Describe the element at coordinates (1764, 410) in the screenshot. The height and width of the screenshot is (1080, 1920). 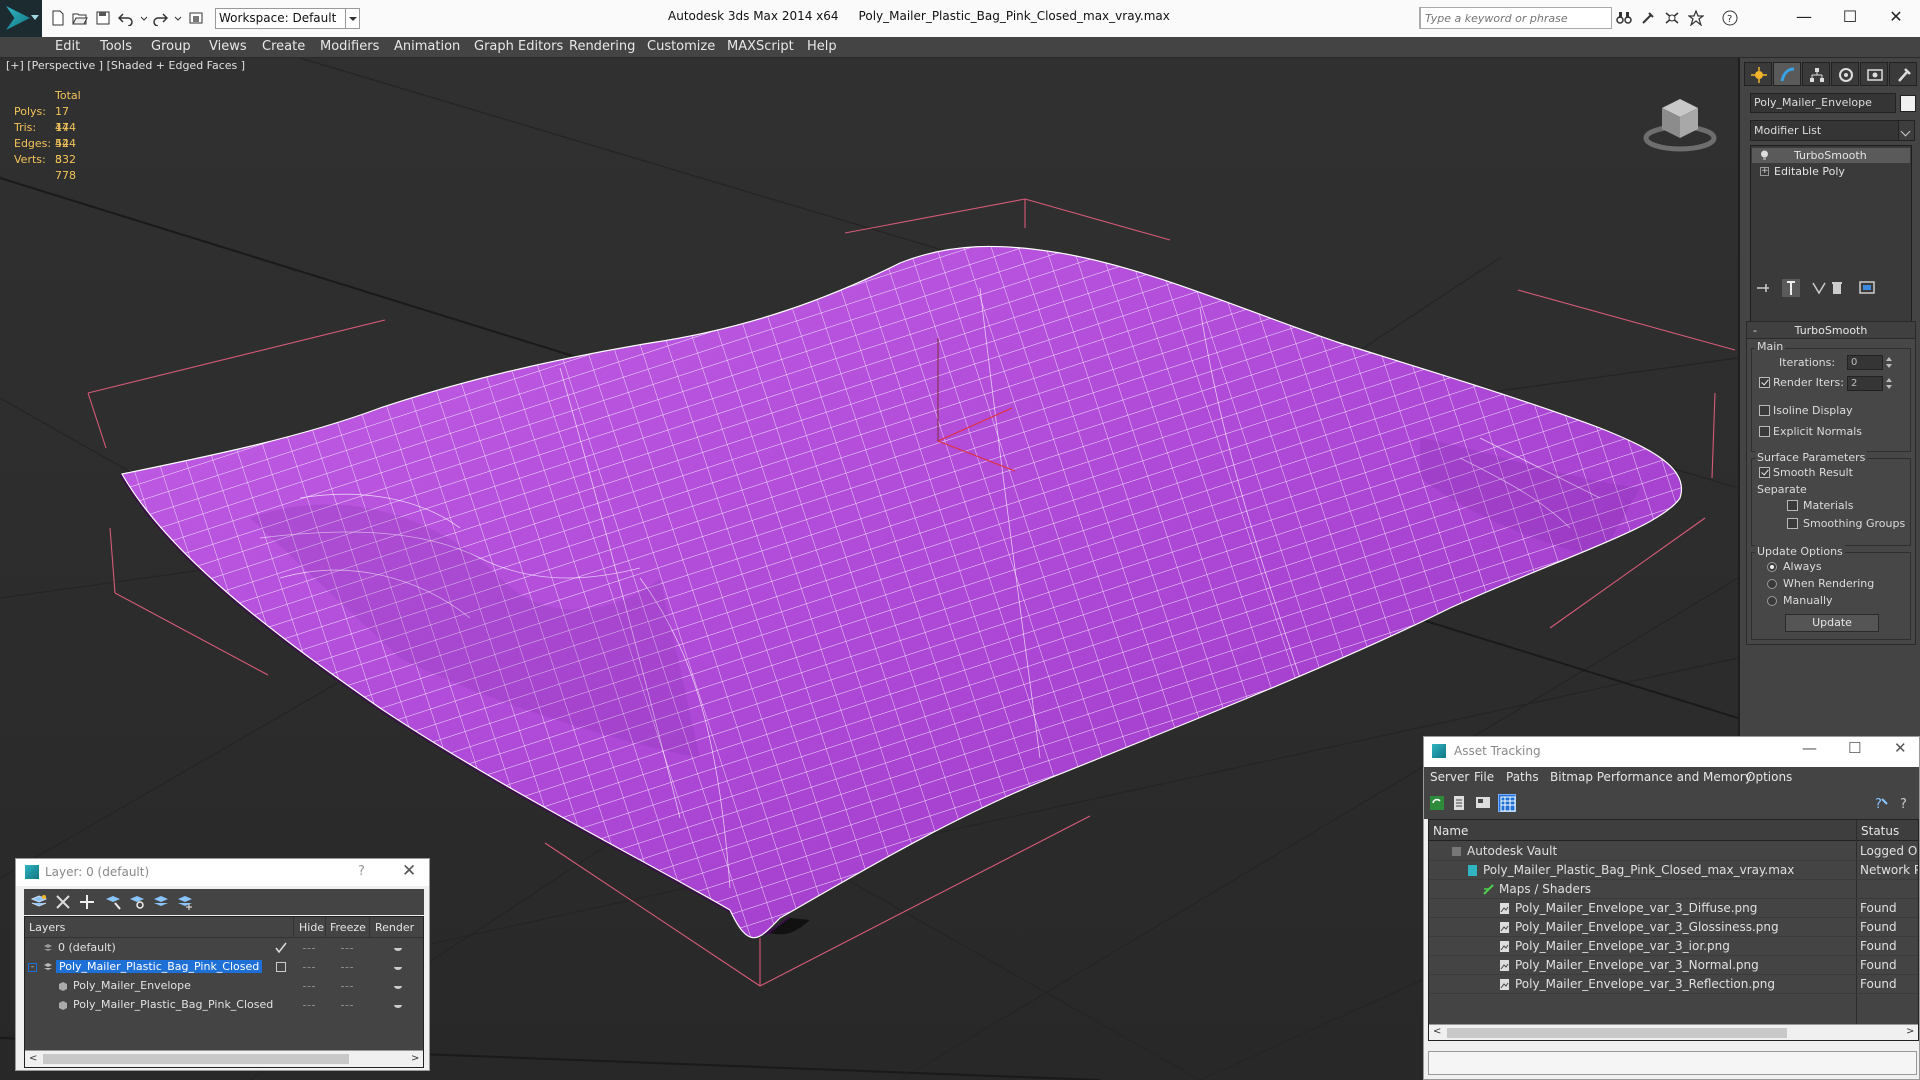
I see `isoline-display-checkbox` at that location.